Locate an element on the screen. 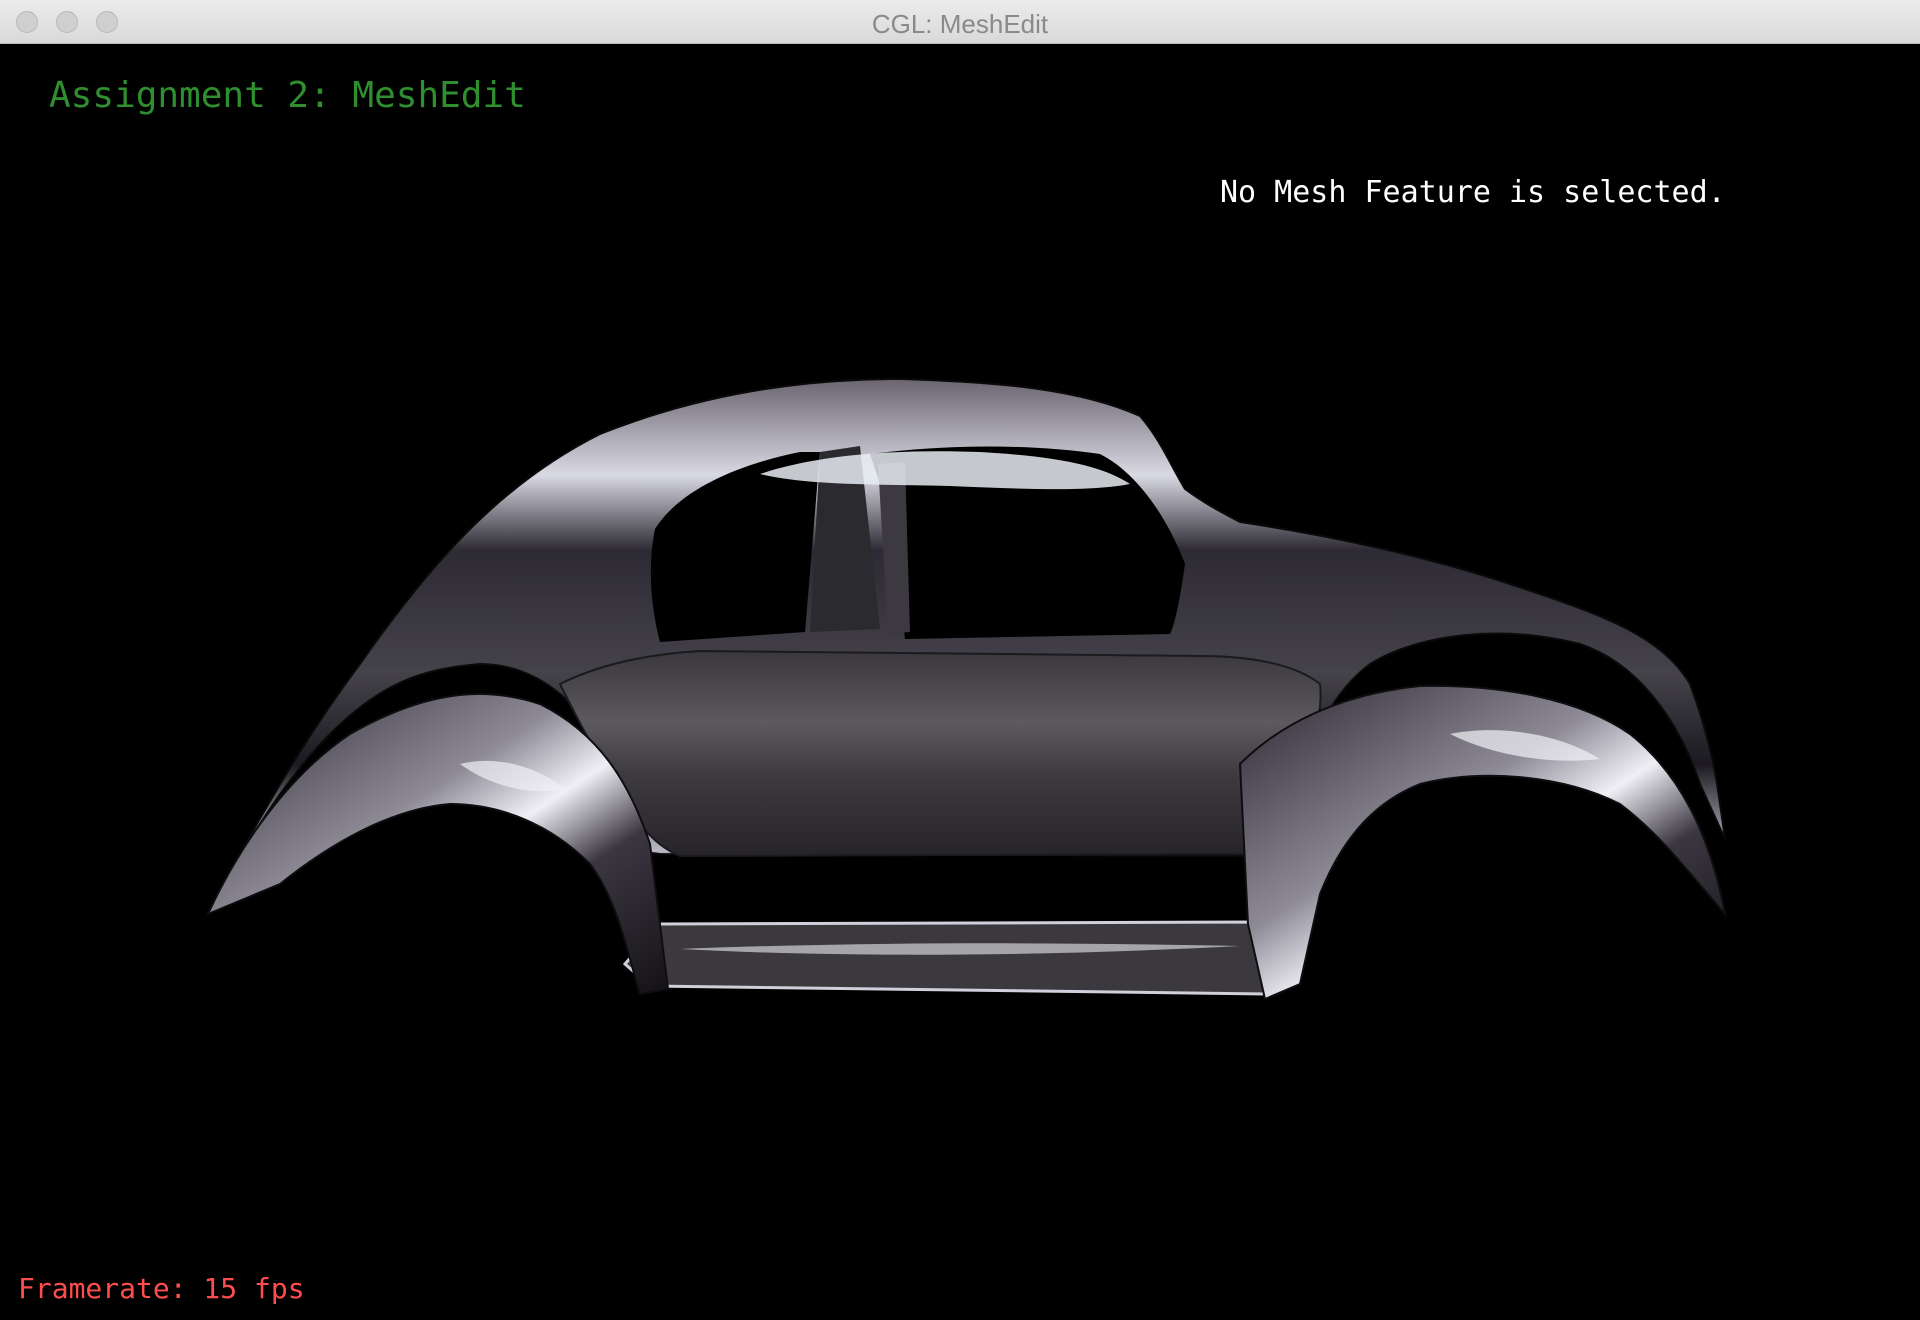  window-title: CGL: MeshEdit is located at coordinates (960, 24).